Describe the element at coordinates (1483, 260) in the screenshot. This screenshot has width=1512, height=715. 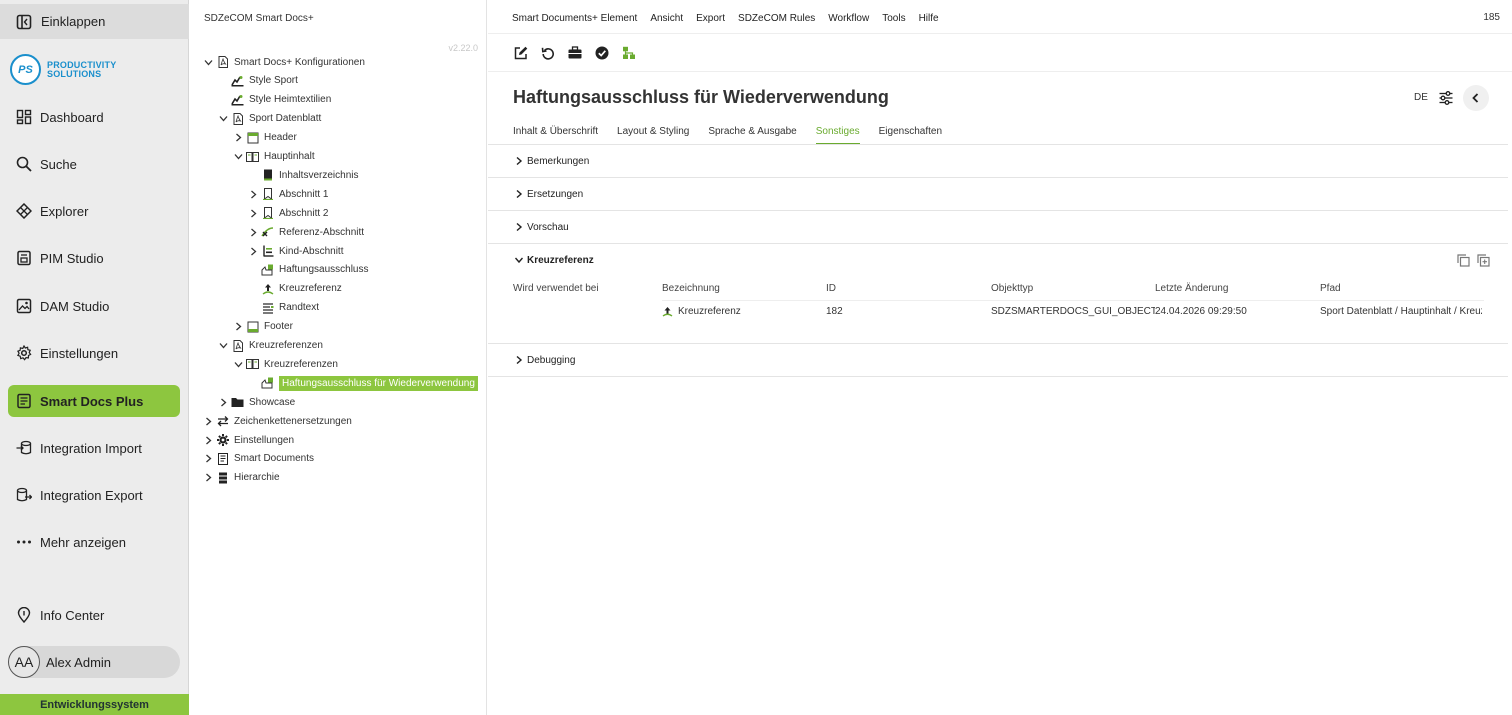
I see `duplicate-icon` at that location.